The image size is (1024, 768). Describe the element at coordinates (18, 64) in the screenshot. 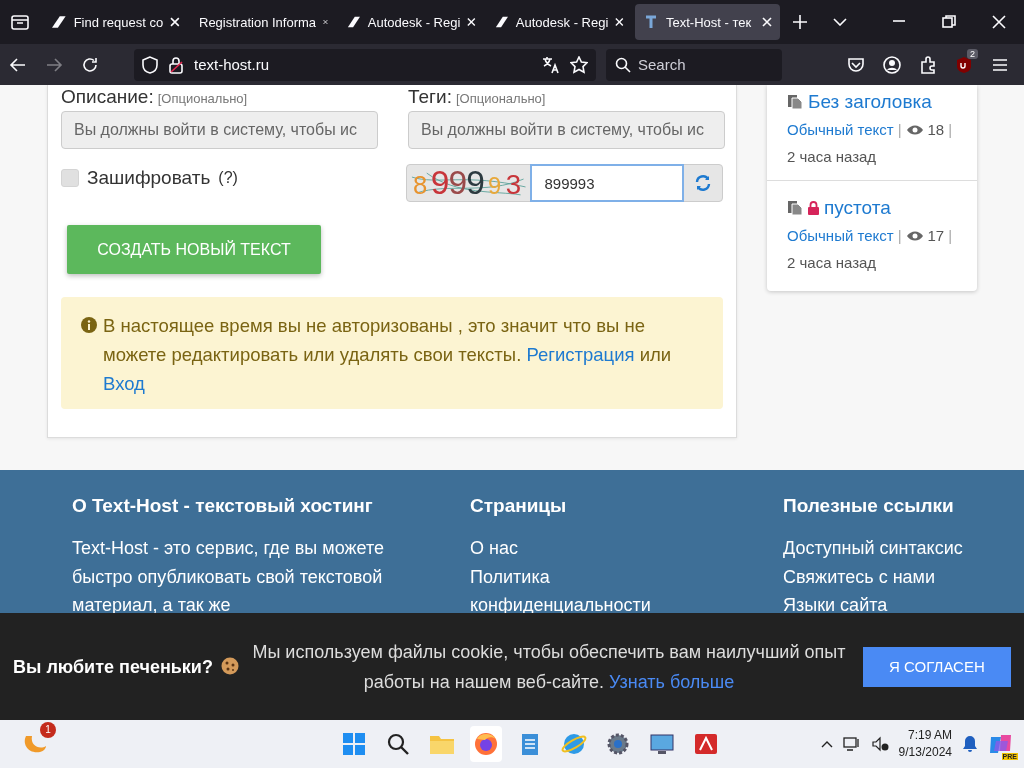

I see `arrow-left-icon` at that location.